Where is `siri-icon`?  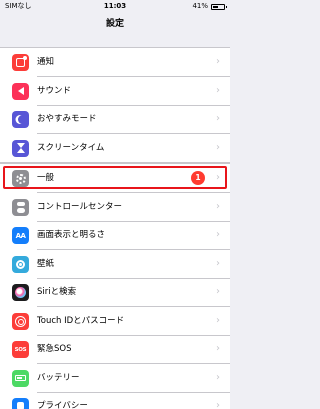 siri-icon is located at coordinates (20, 292).